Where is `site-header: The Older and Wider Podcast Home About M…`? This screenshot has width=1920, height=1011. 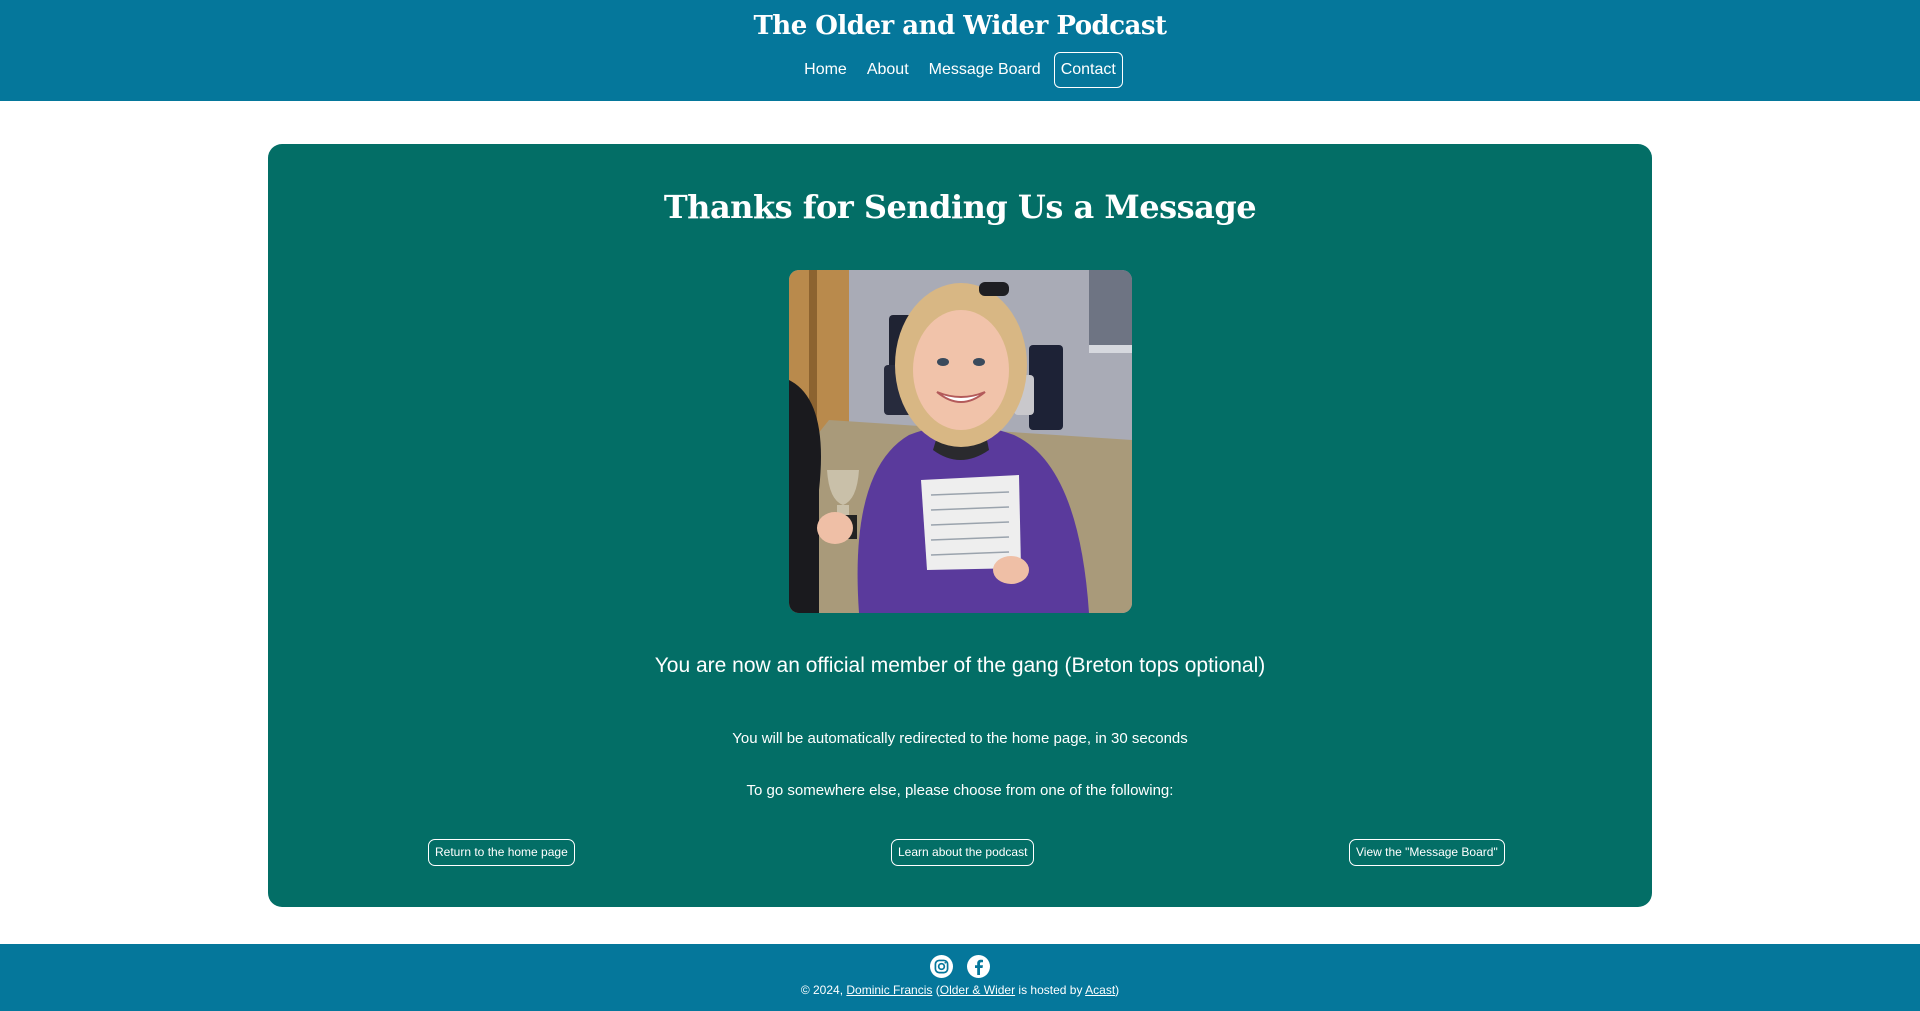
site-header: The Older and Wider Podcast Home About M… is located at coordinates (960, 50).